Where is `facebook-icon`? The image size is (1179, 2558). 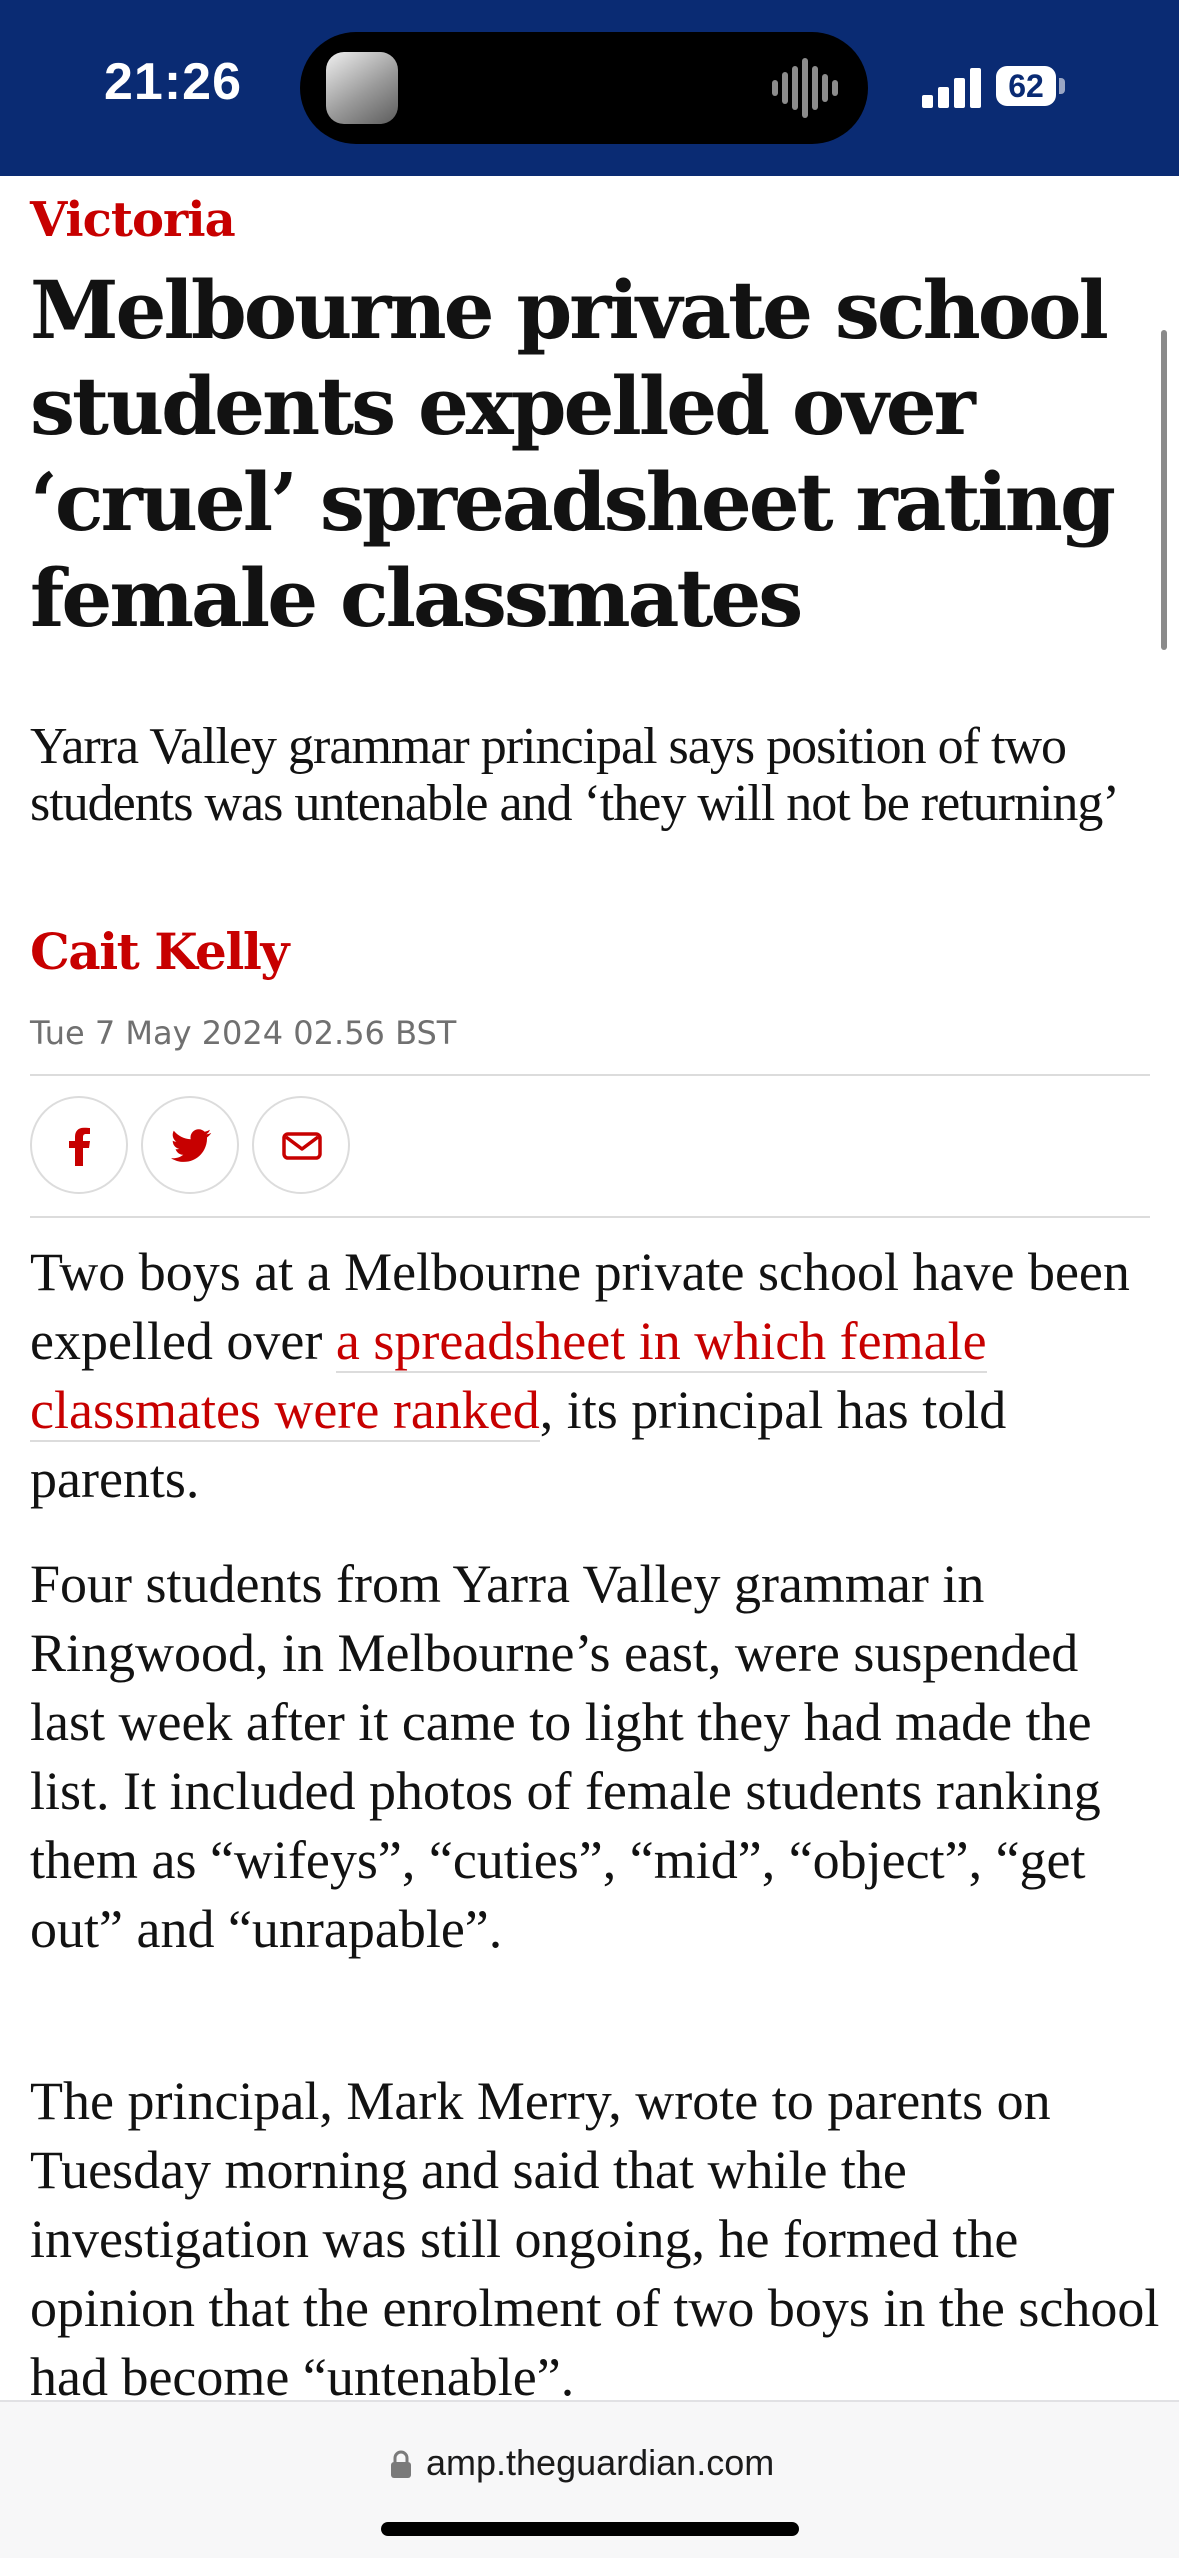
facebook-icon is located at coordinates (79, 1146).